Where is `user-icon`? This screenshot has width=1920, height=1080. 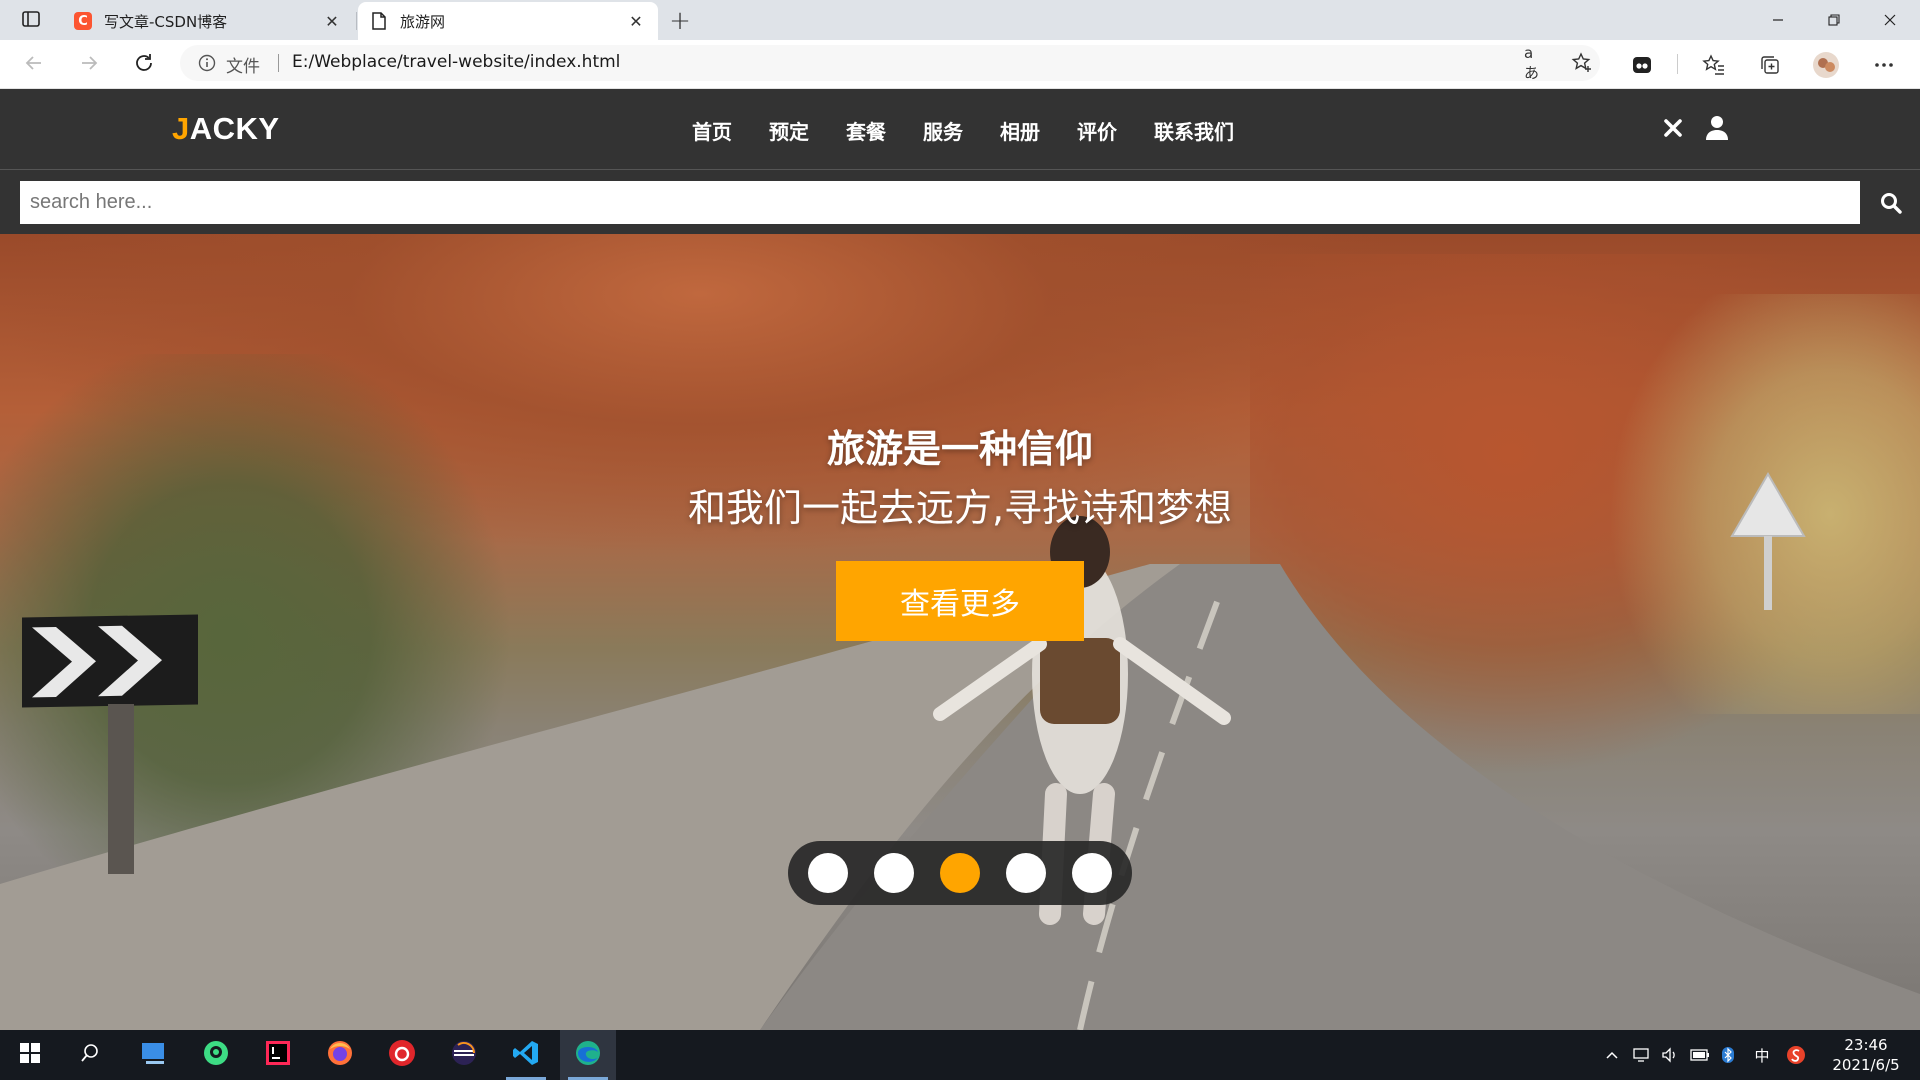
user-icon is located at coordinates (1717, 128).